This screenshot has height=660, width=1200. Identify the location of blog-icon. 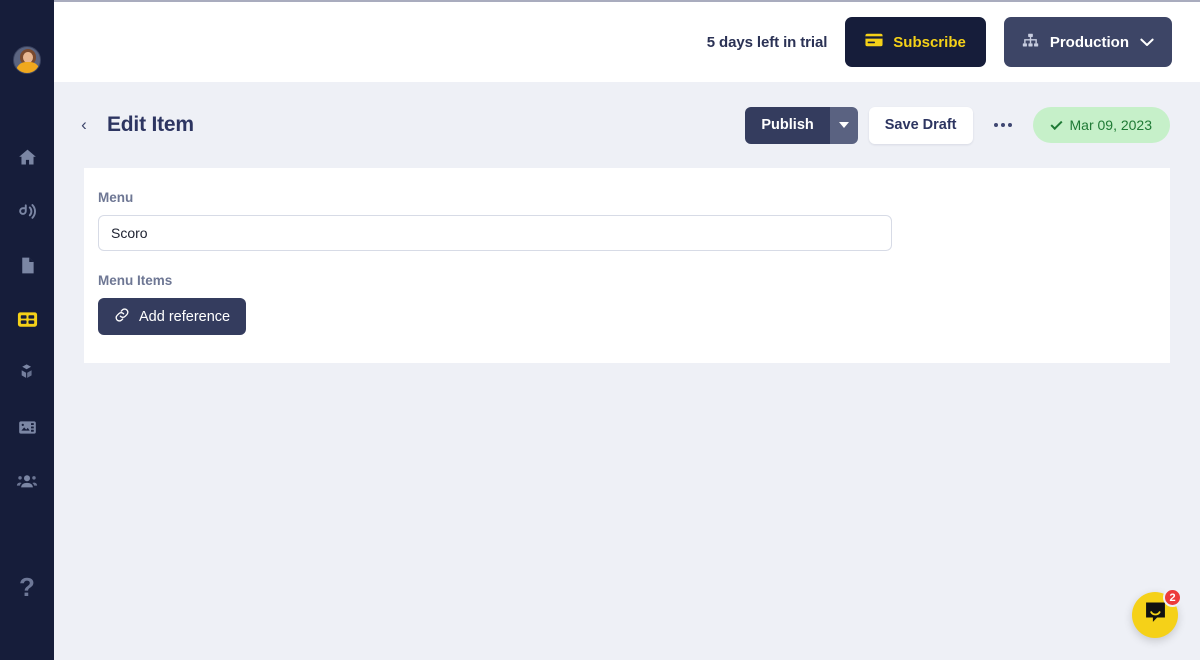
(27, 211).